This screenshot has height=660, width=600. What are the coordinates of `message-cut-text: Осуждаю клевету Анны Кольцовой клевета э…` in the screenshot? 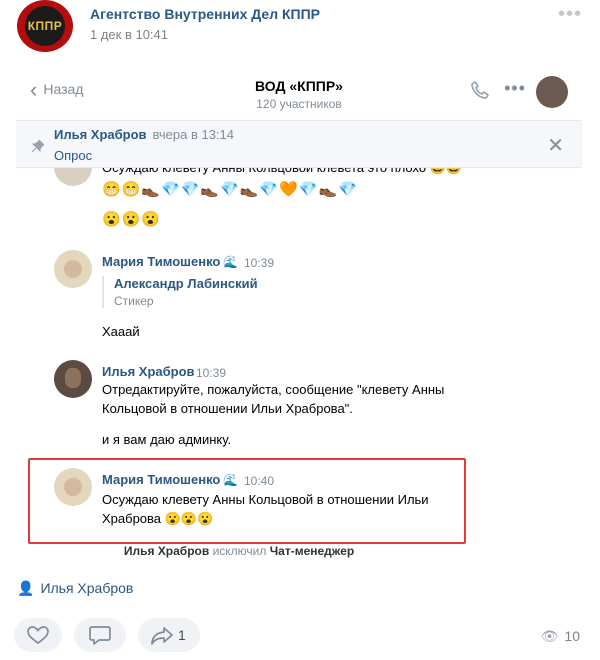 It's located at (282, 172).